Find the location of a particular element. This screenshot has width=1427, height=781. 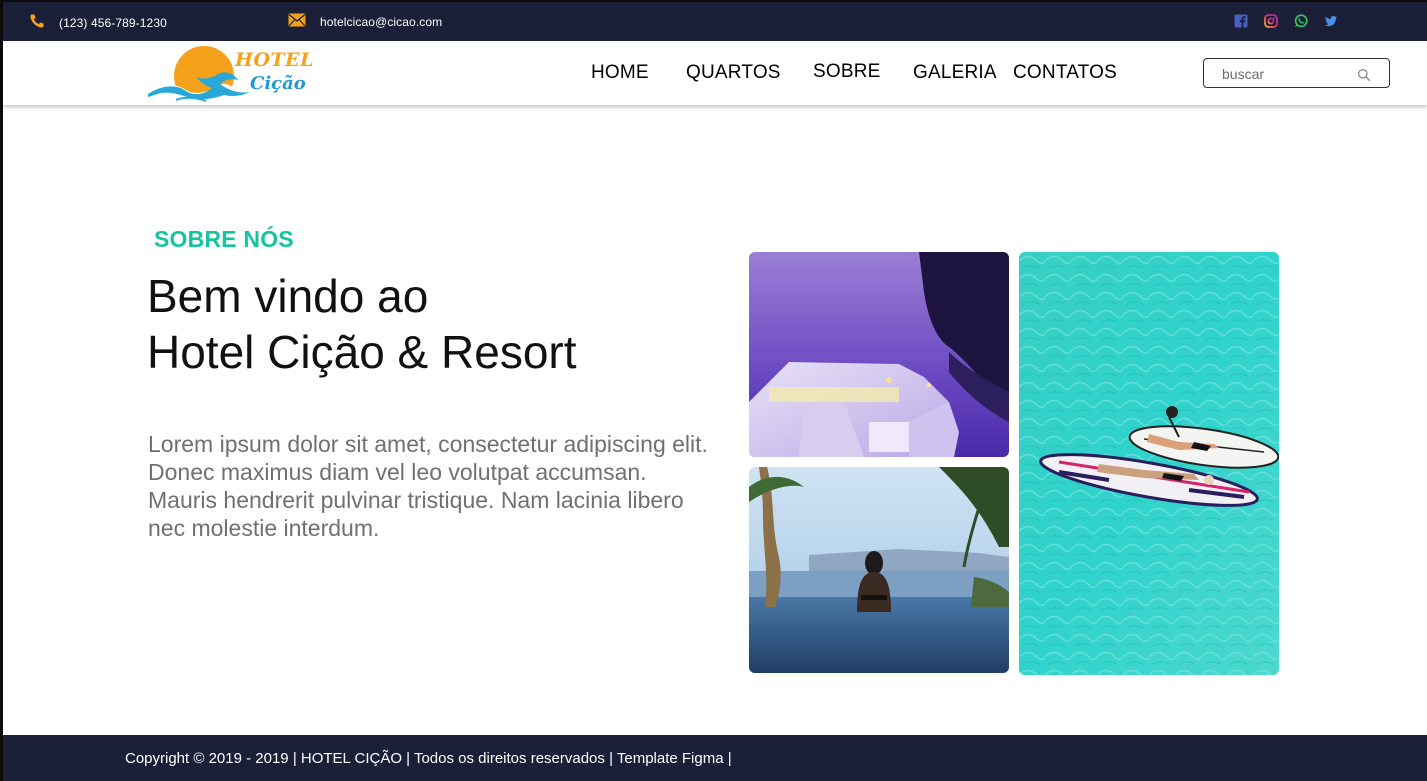

instagram-icon is located at coordinates (1271, 21).